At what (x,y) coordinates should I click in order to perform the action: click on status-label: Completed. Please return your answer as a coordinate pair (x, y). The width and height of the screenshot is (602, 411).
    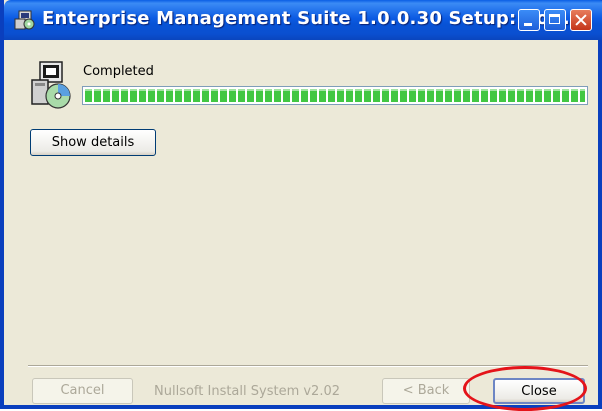
    Looking at the image, I should click on (118, 71).